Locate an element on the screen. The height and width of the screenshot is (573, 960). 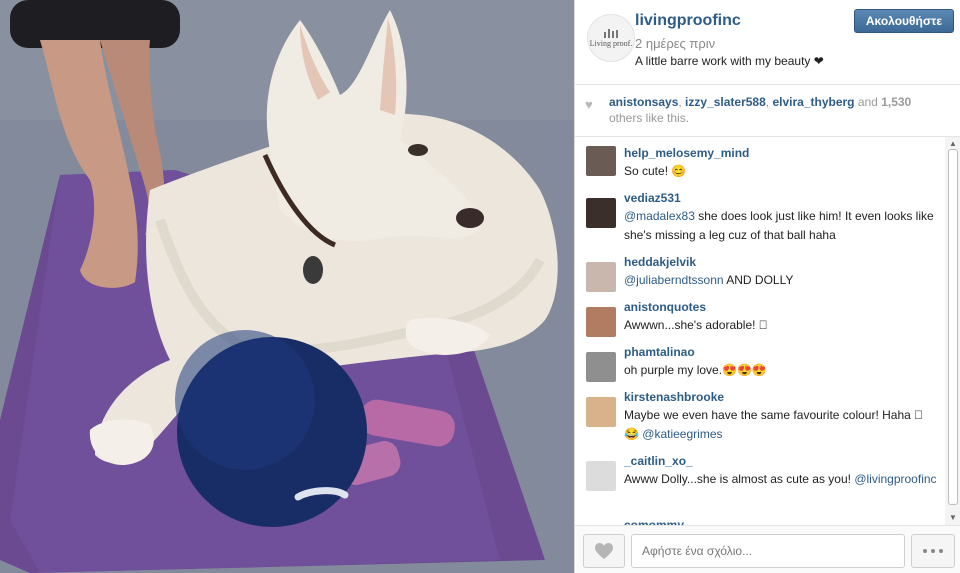
comment-mention: @livingproofinc is located at coordinates (895, 479).